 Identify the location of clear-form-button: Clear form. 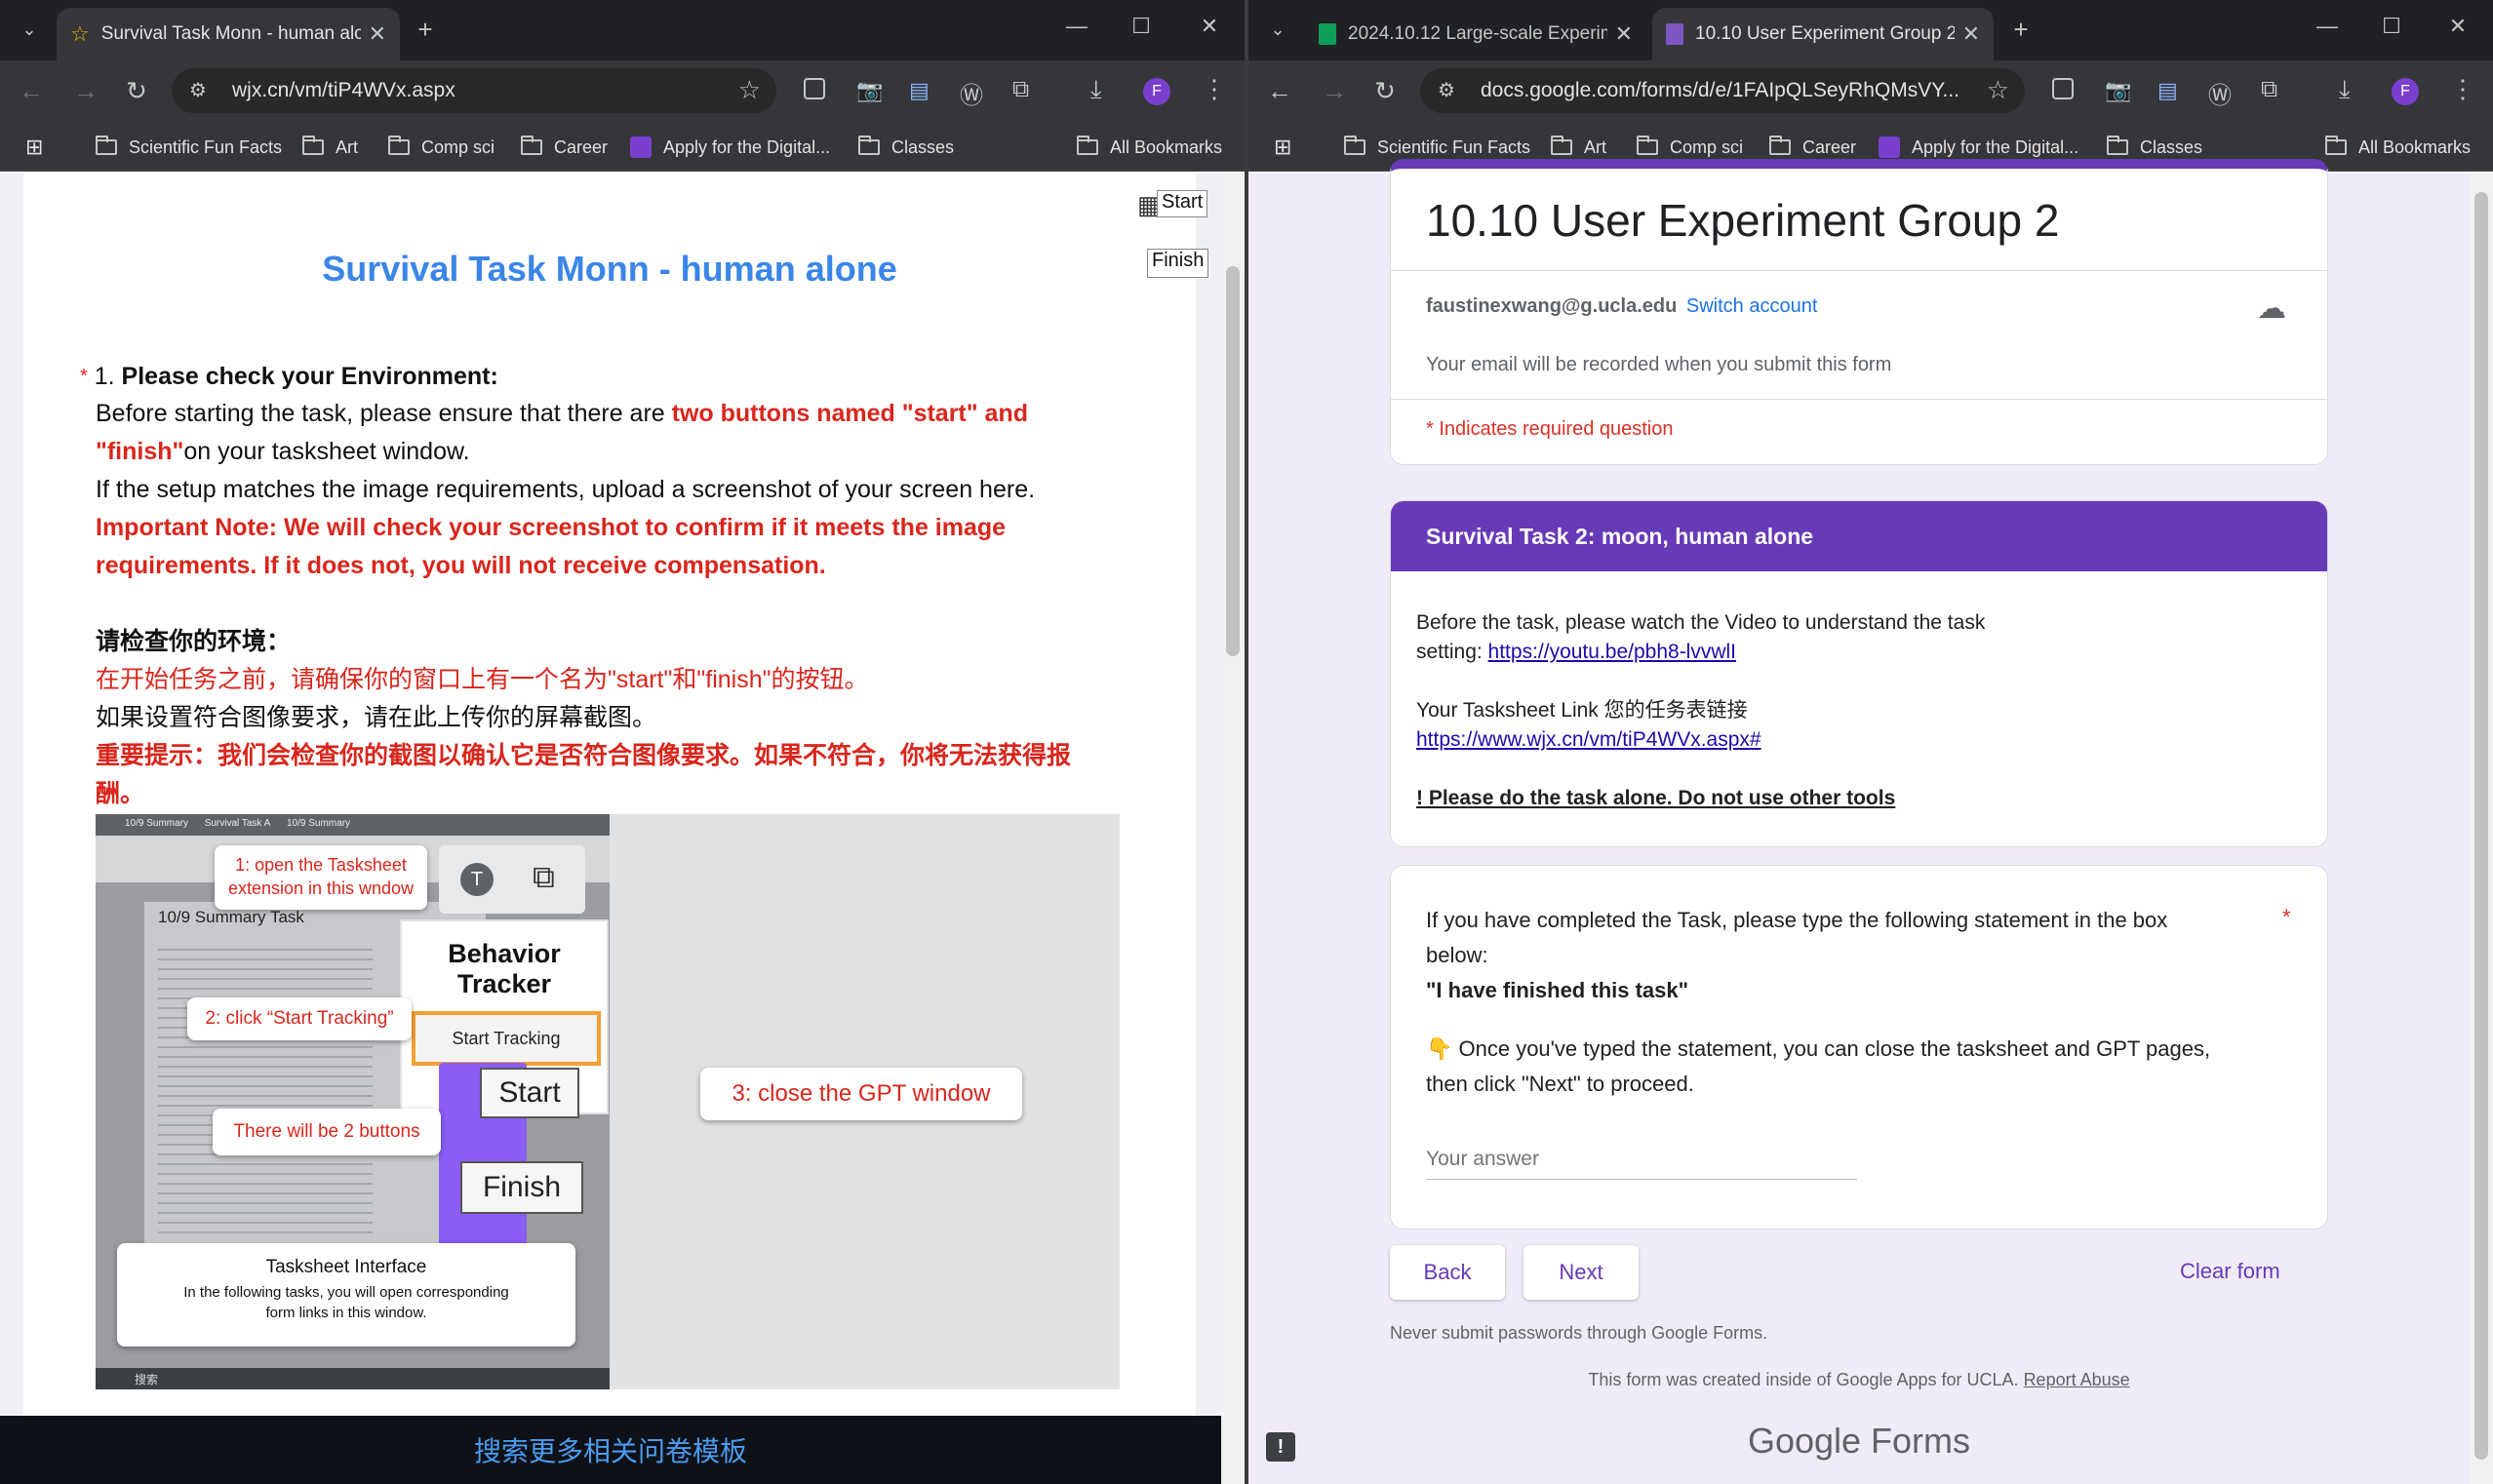
(2230, 1271).